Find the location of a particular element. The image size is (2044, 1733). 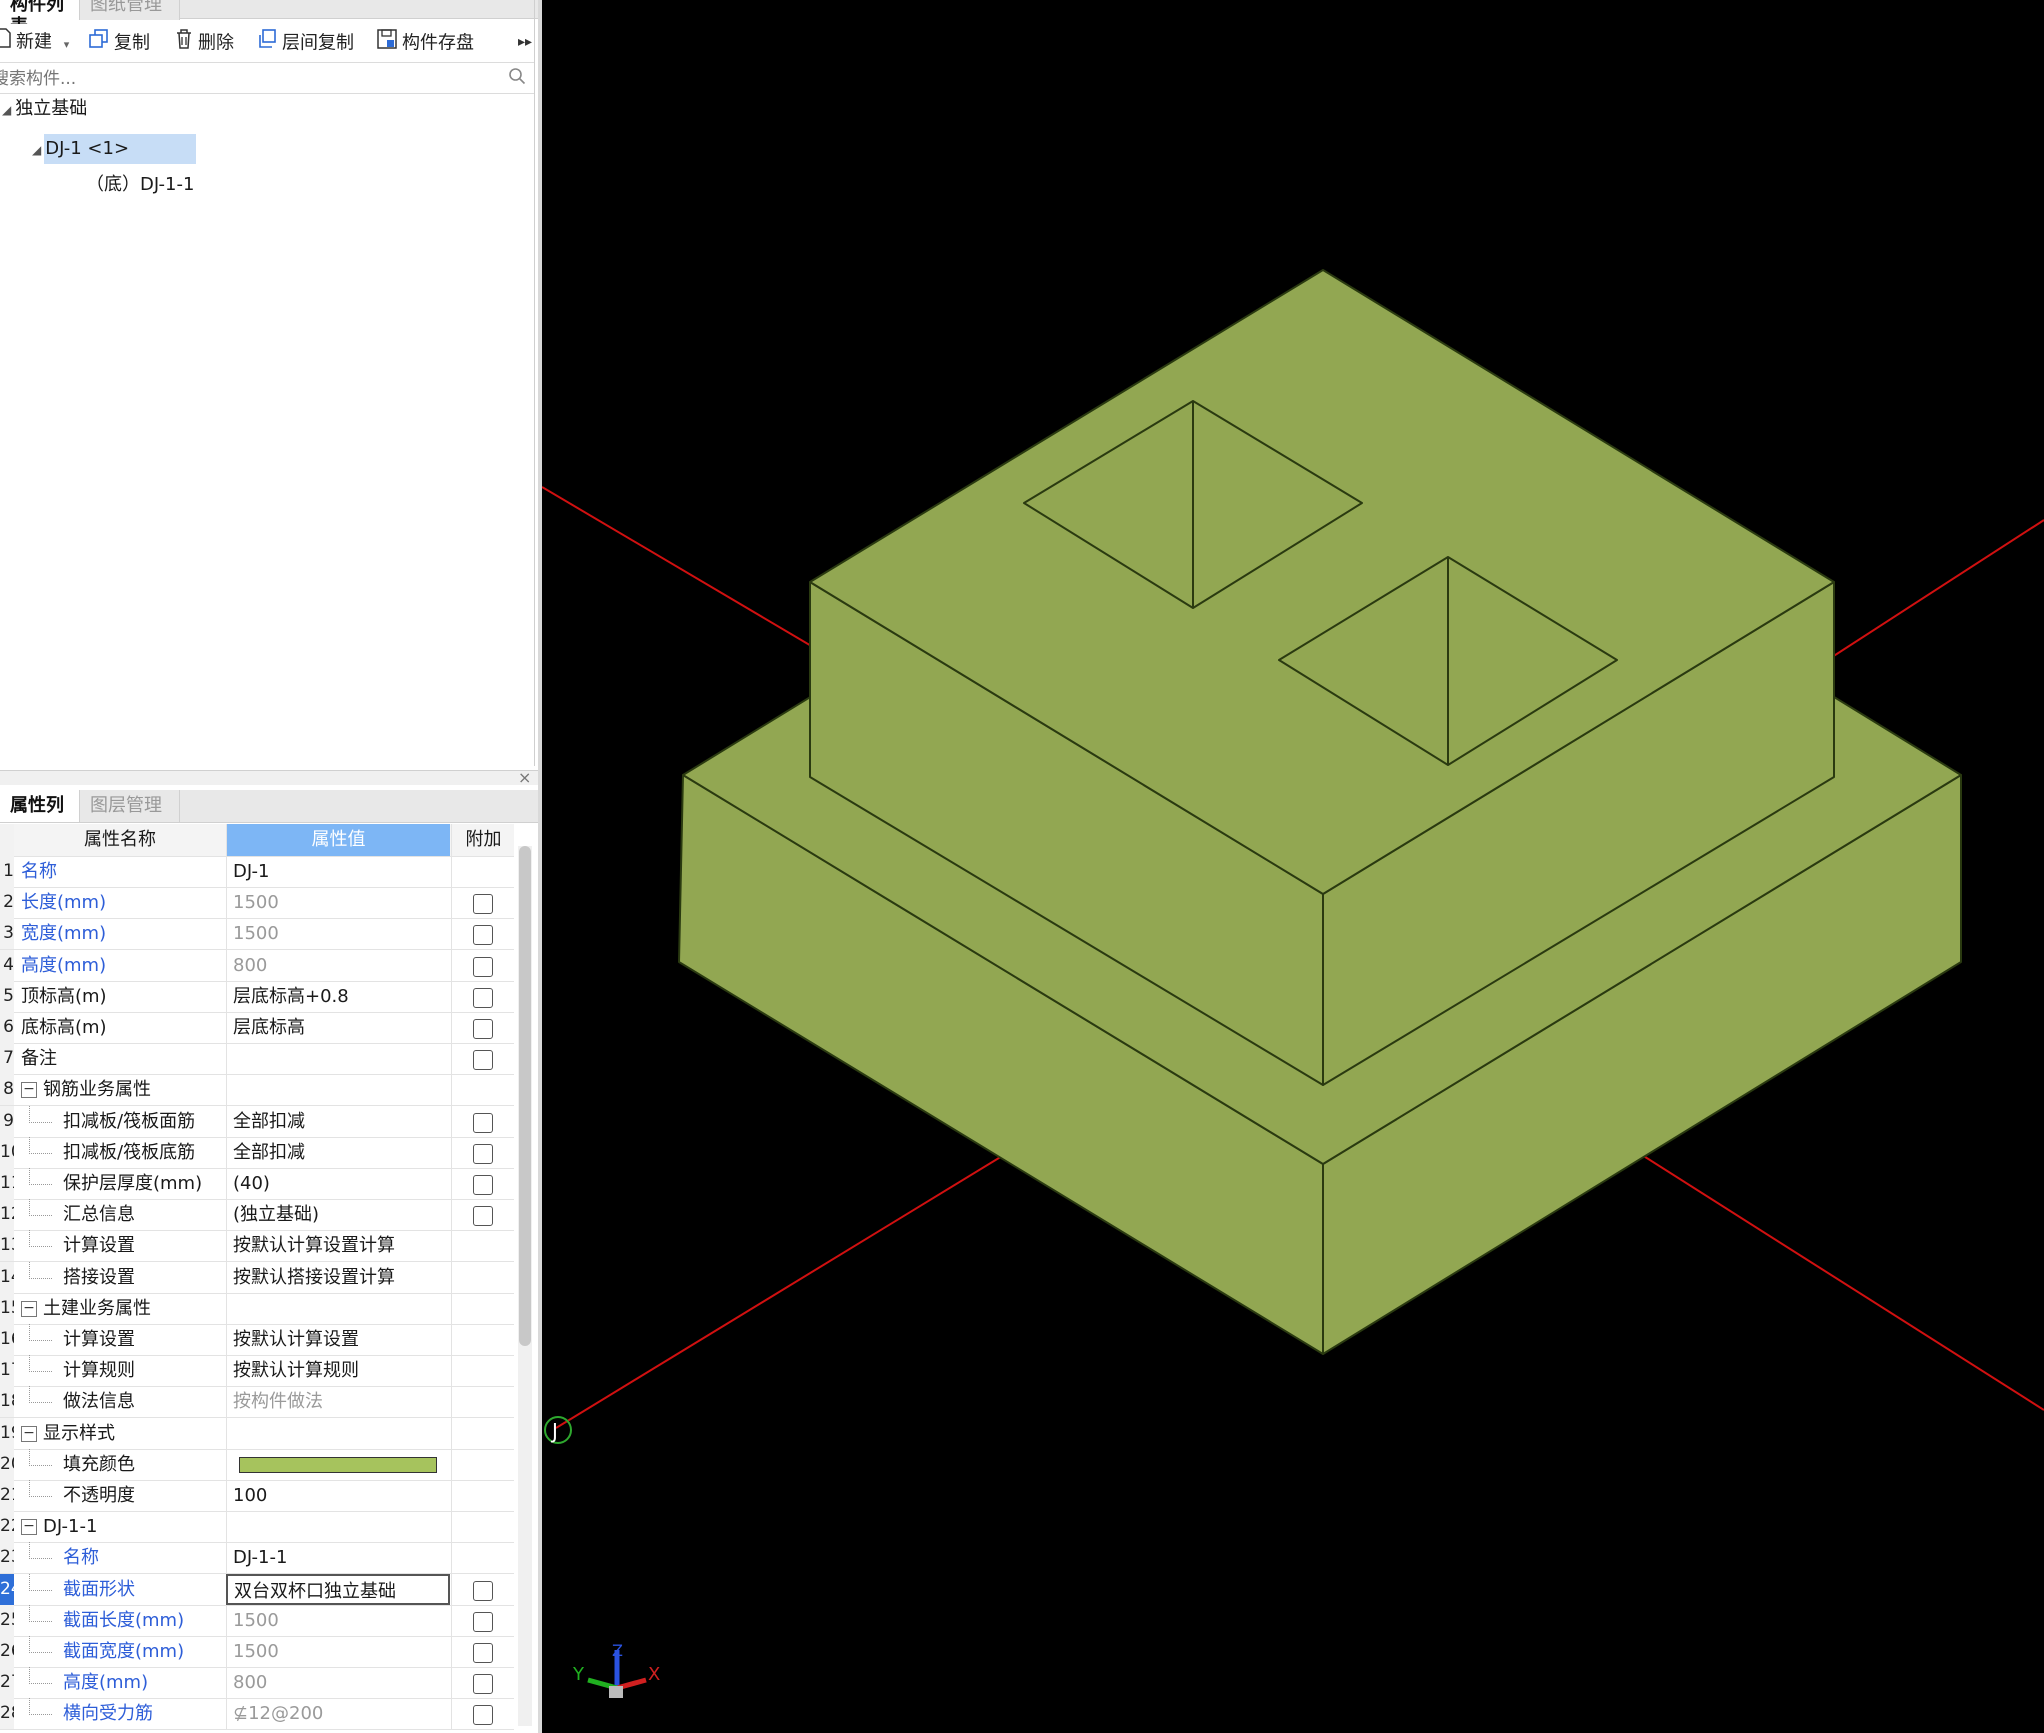

property-row: 8− 钢筋业务属性 is located at coordinates (257, 1090).